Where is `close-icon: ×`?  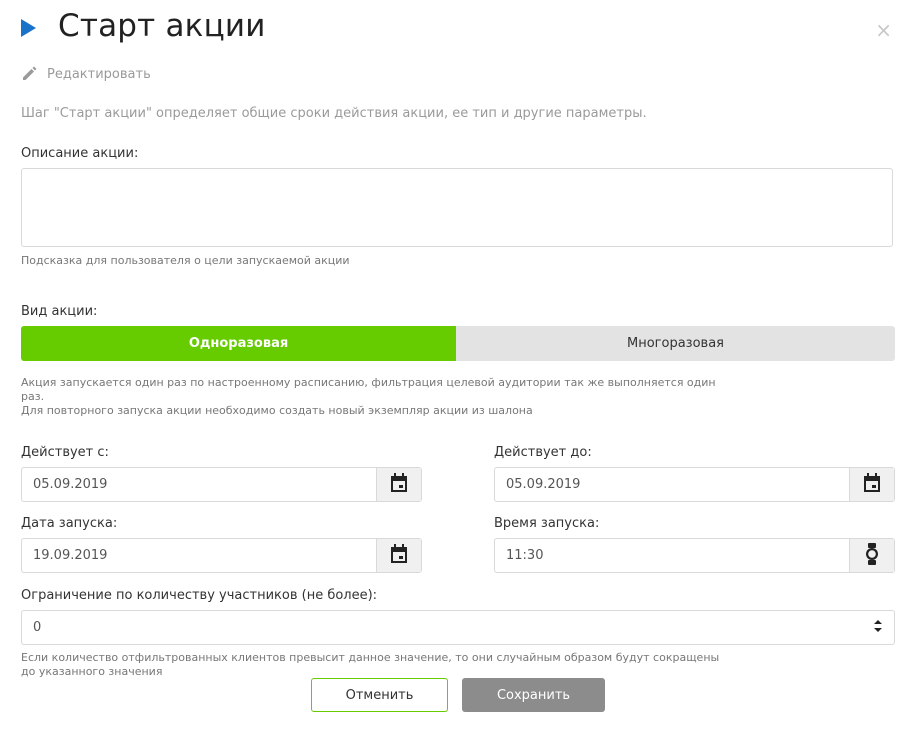 close-icon: × is located at coordinates (883, 30).